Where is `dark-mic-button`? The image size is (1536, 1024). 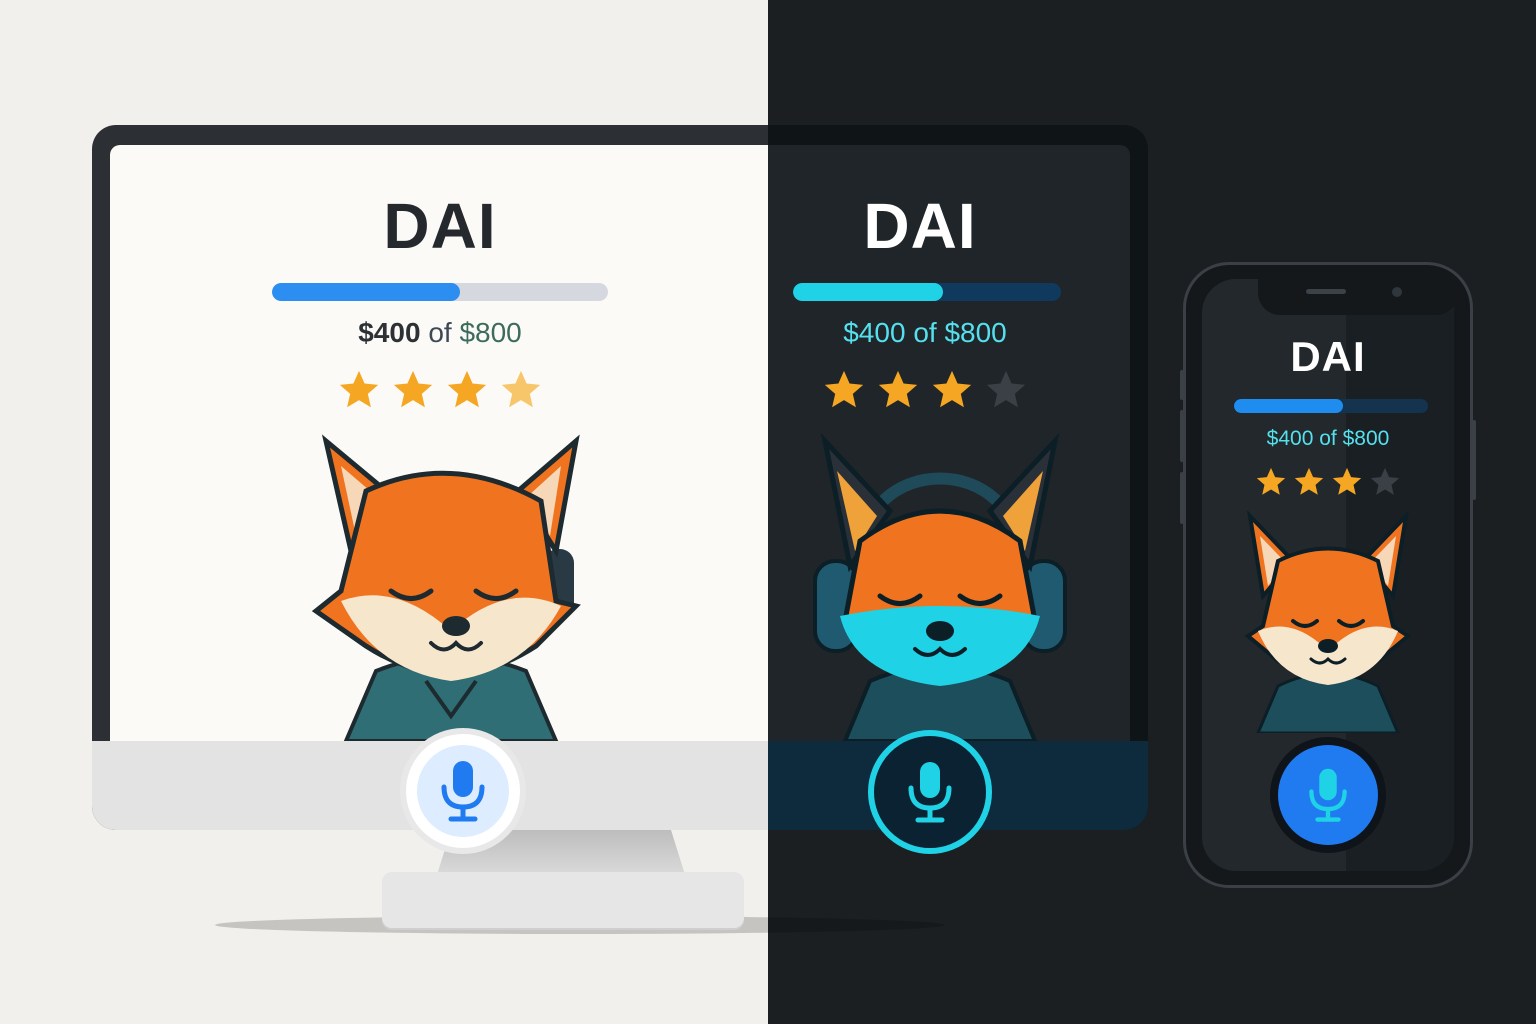
dark-mic-button is located at coordinates (930, 792).